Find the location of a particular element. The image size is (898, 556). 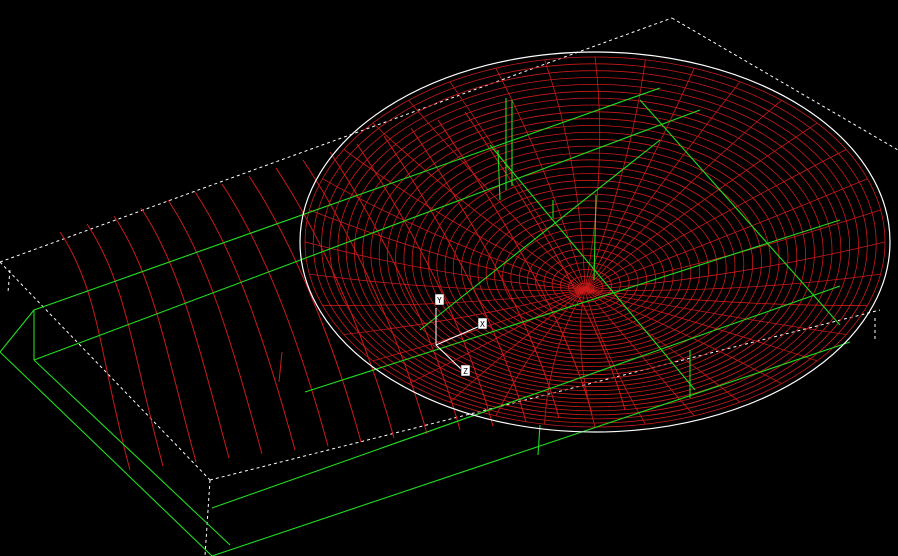

svg-text: Y is located at coordinates (439, 300).